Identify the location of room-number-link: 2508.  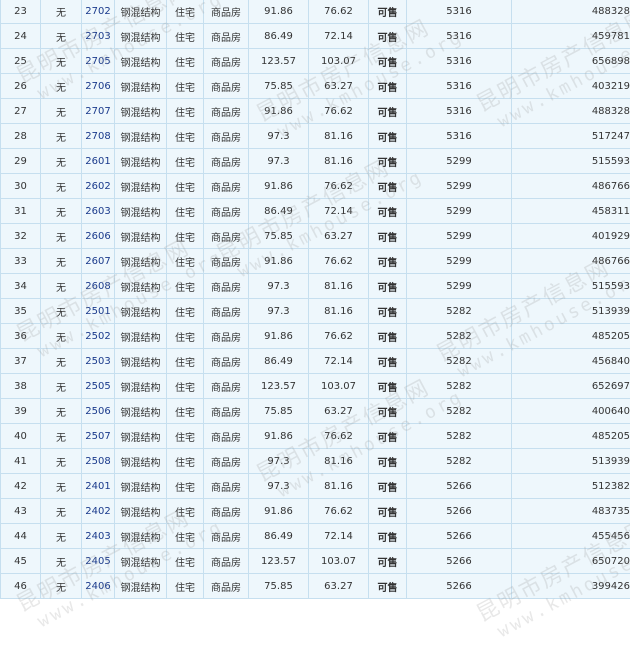
(97, 461).